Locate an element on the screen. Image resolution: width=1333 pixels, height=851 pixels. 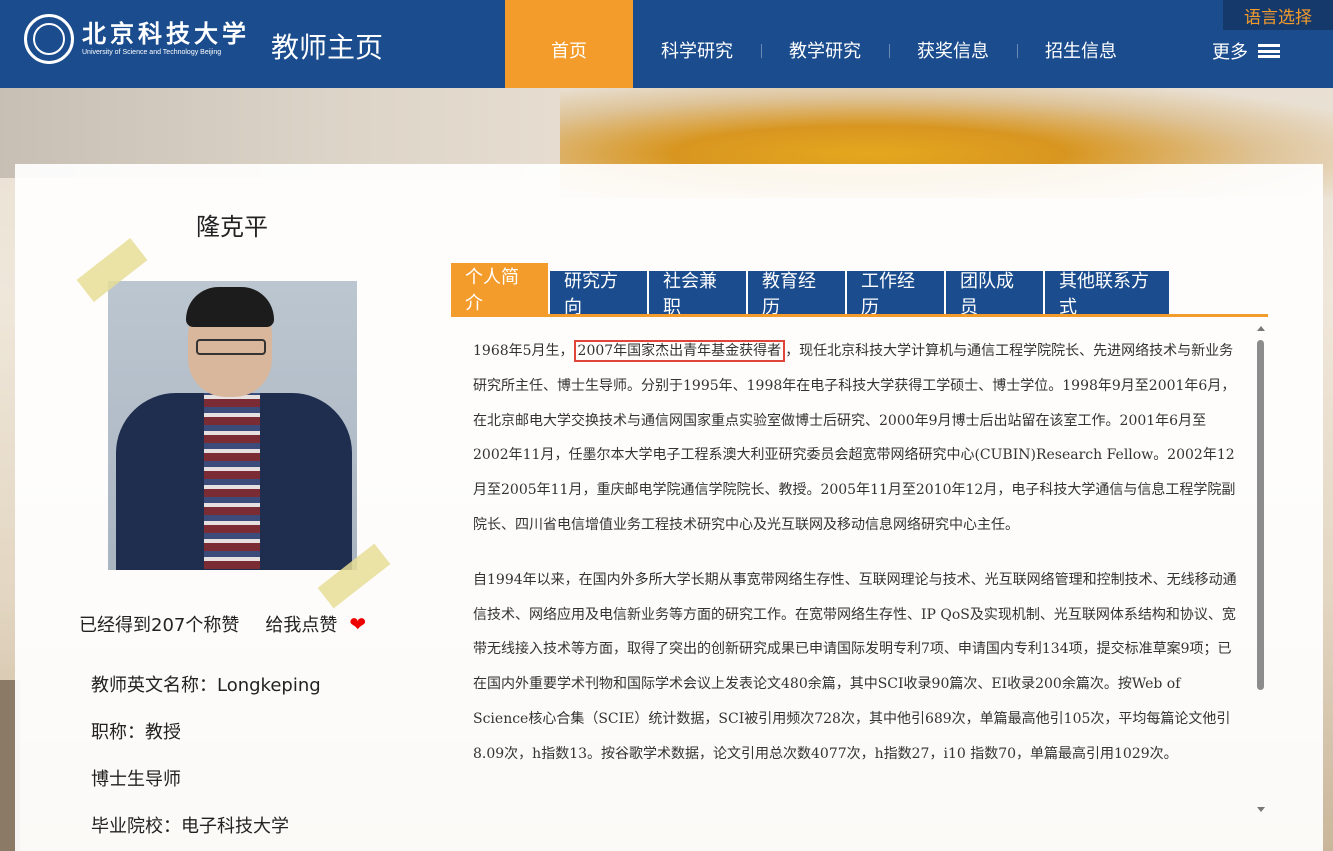
nav-teaching: 教学研究 is located at coordinates (825, 44).